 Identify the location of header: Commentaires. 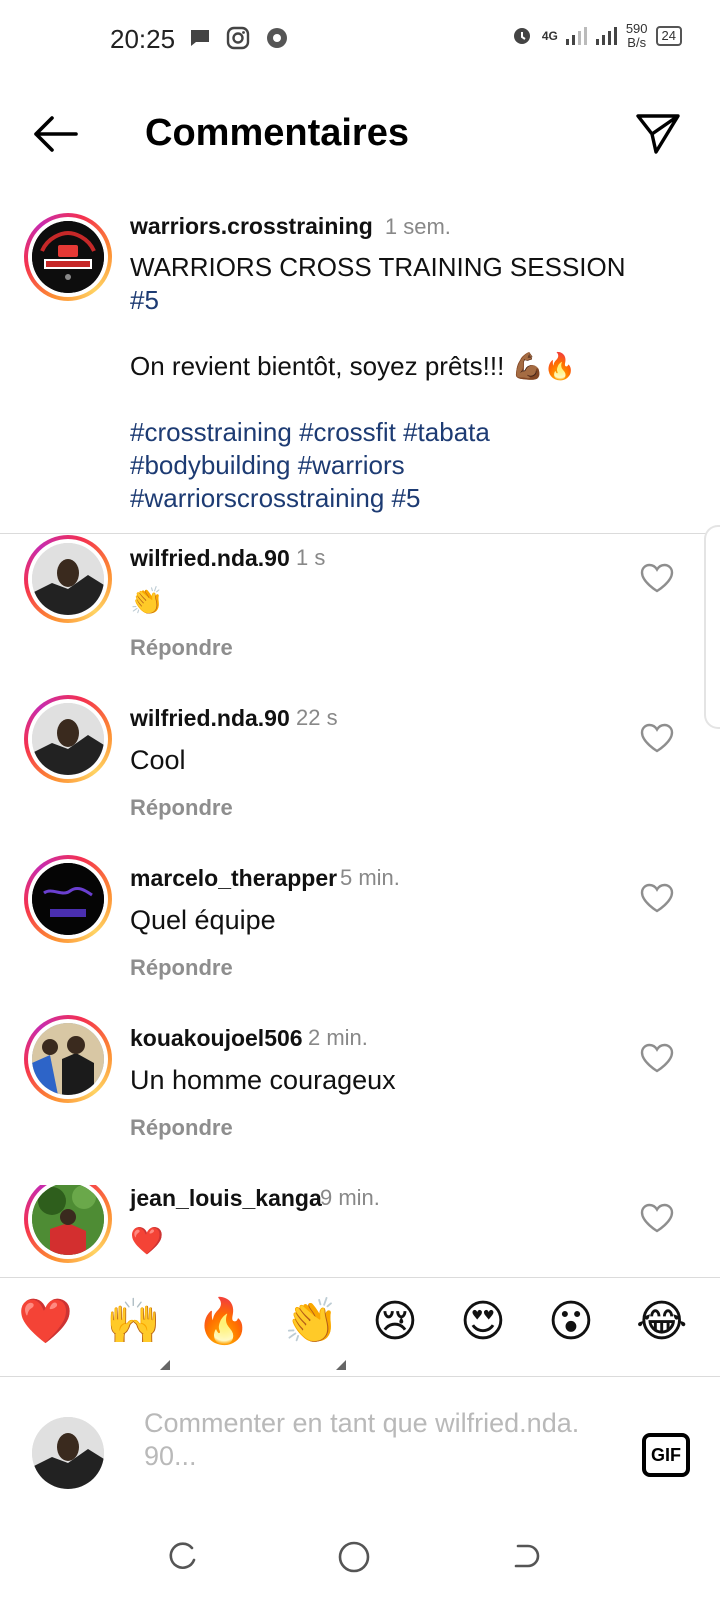
(360, 135).